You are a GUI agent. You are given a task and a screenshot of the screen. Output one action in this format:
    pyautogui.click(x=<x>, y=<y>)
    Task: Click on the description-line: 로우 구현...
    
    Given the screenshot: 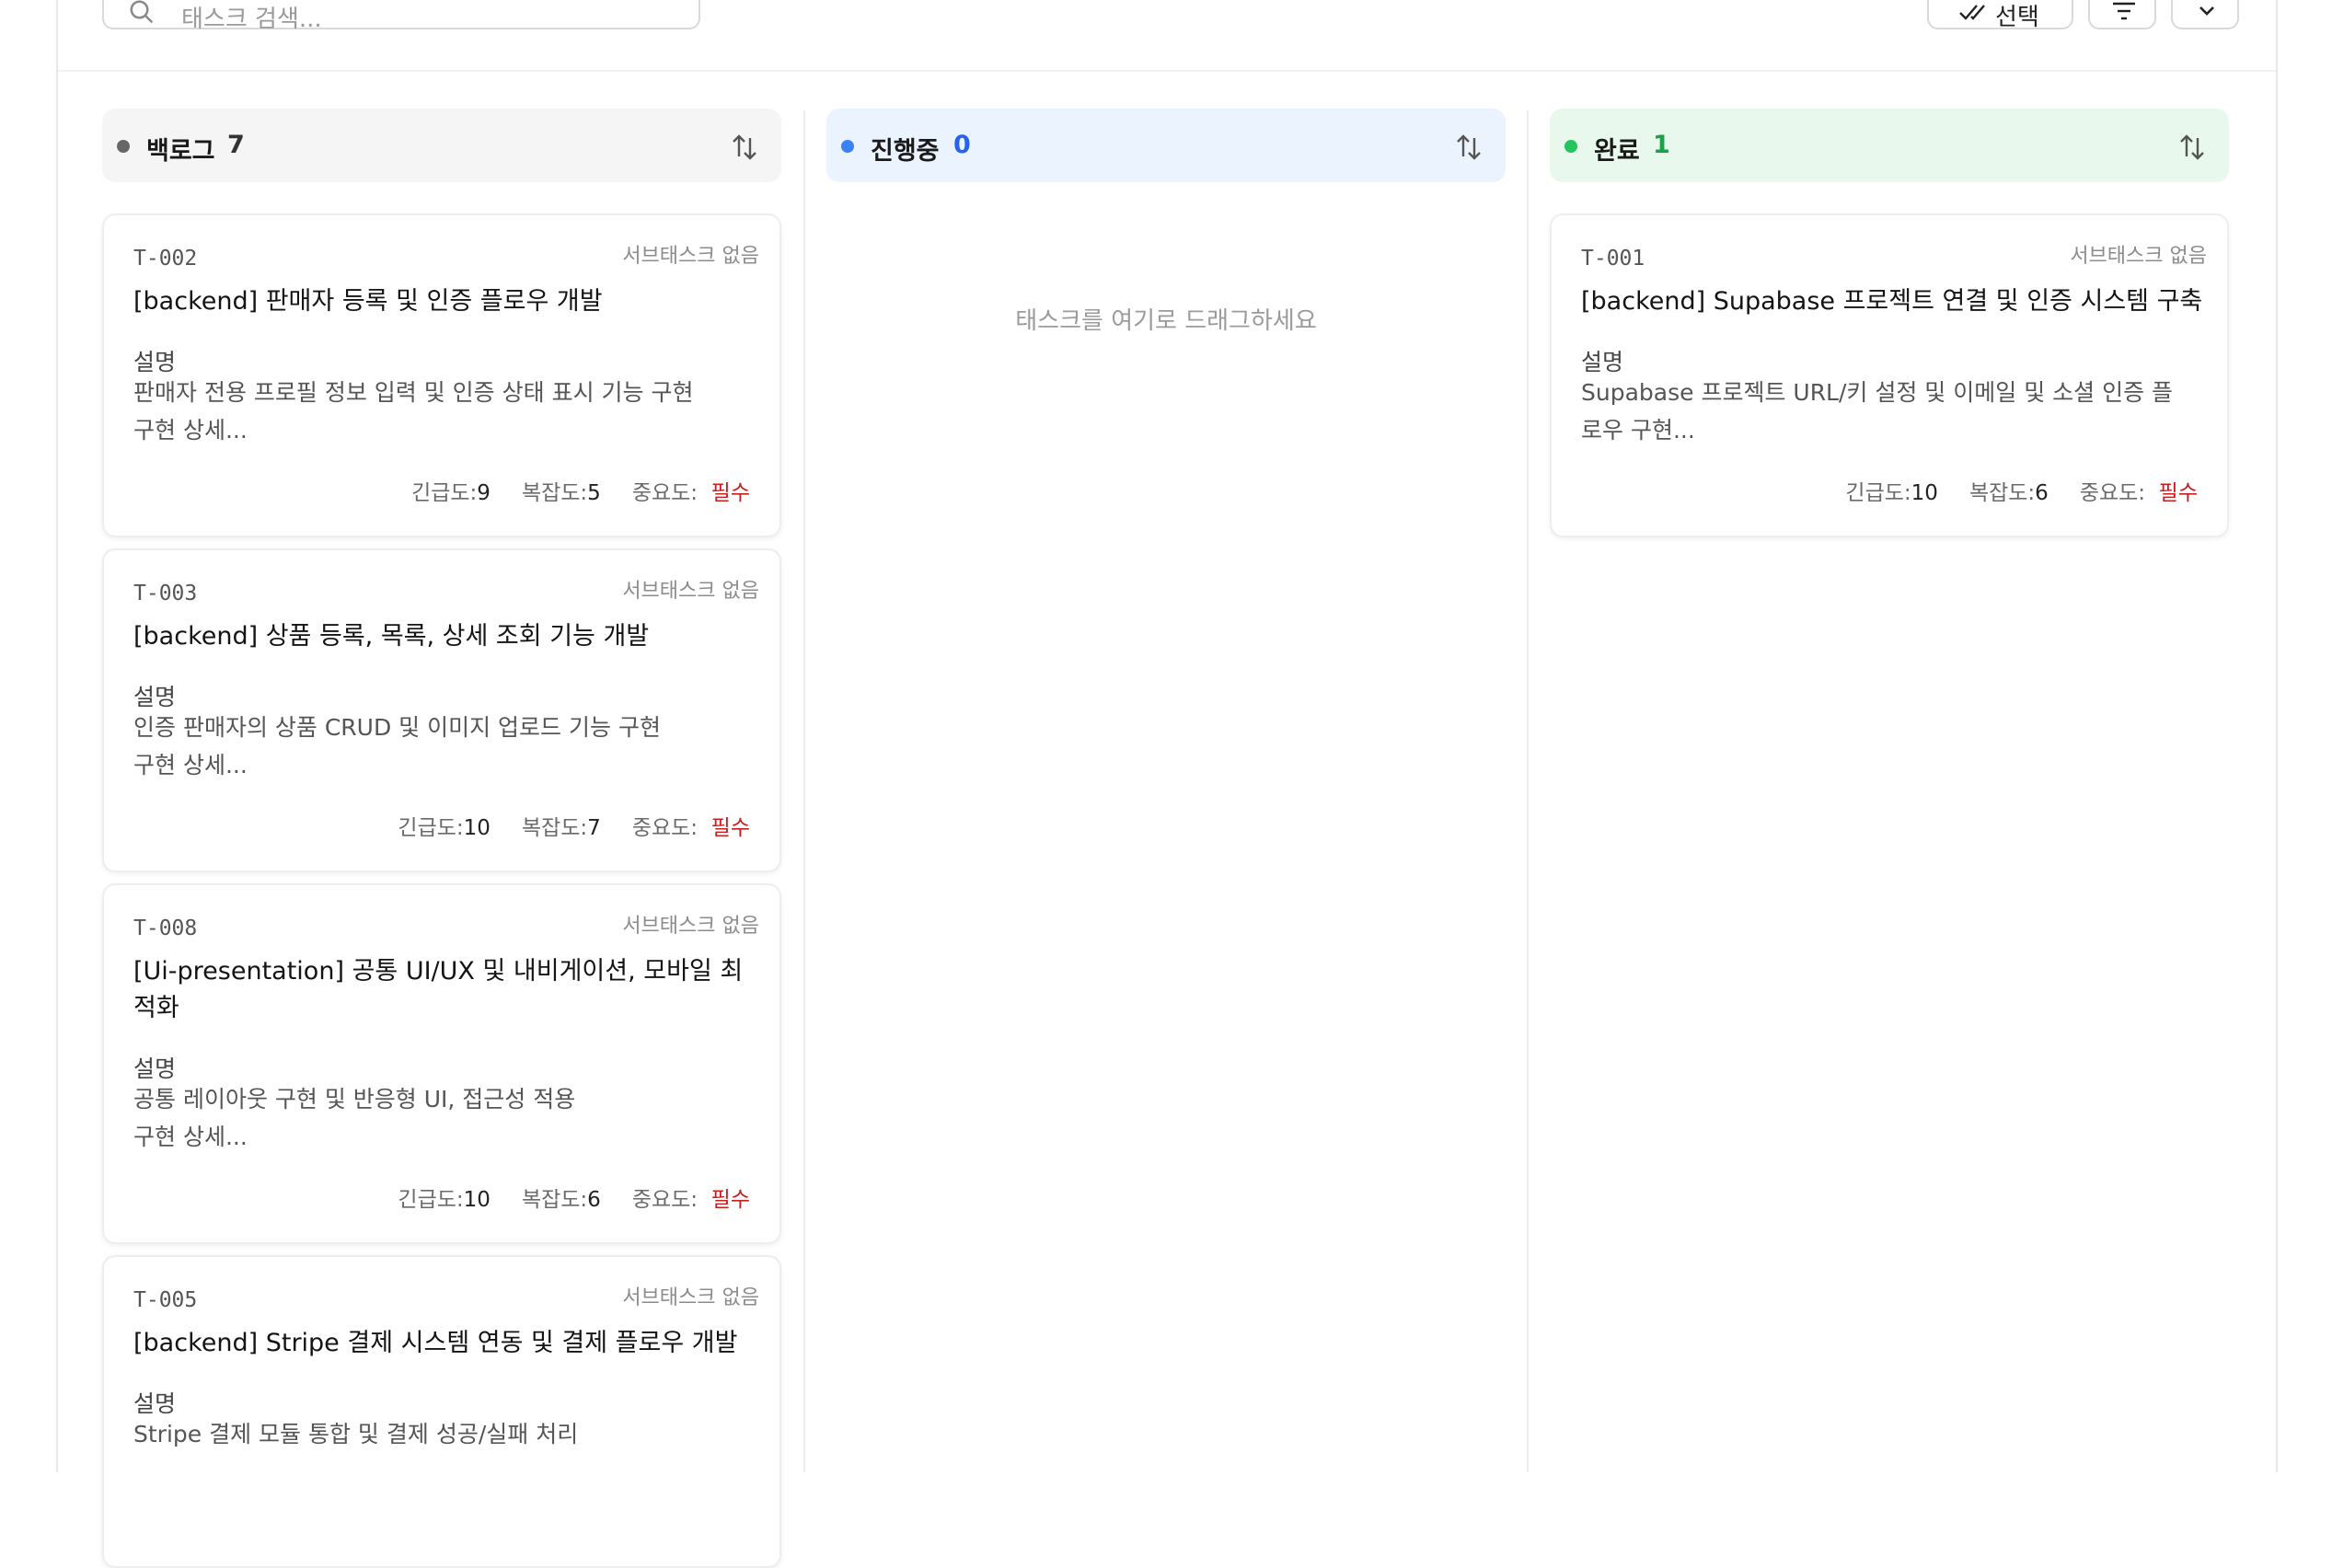 What is the action you would take?
    pyautogui.click(x=1638, y=430)
    